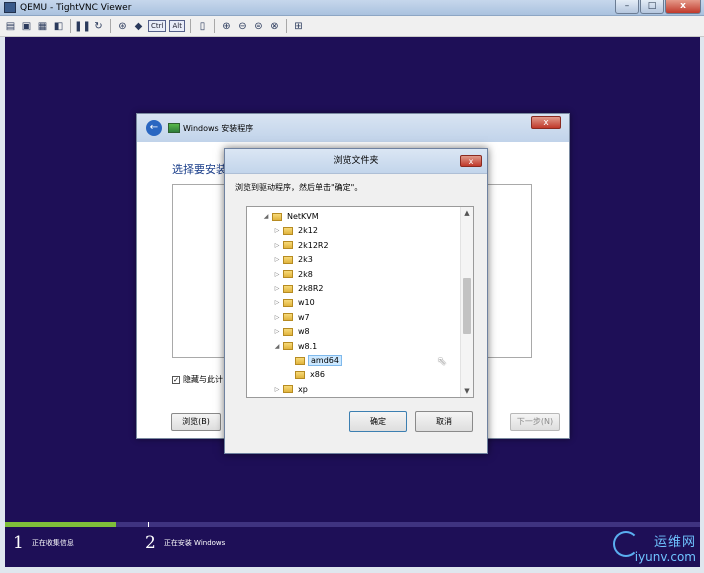 This screenshot has height=573, width=704. I want to click on checkbox-label: 隐藏与此计, so click(203, 379).